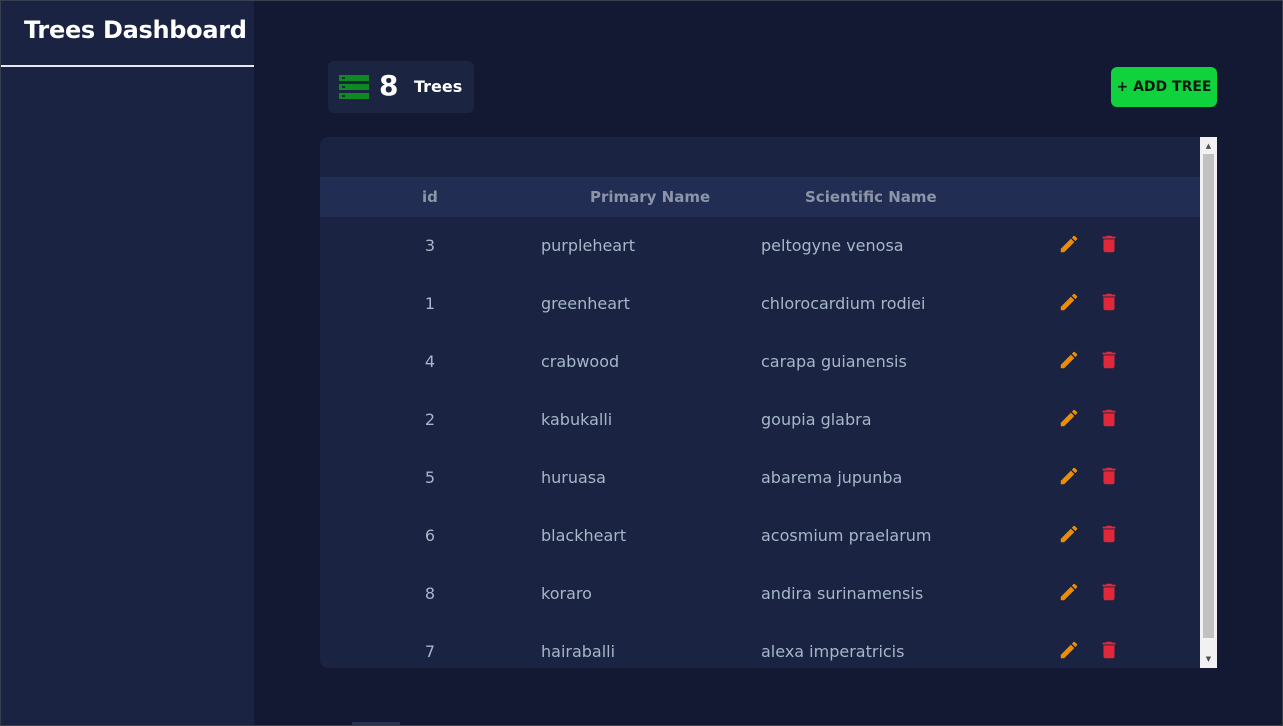 The image size is (1283, 726). Describe the element at coordinates (1208, 146) in the screenshot. I see `scroll-up-arrow-icon: ▲` at that location.